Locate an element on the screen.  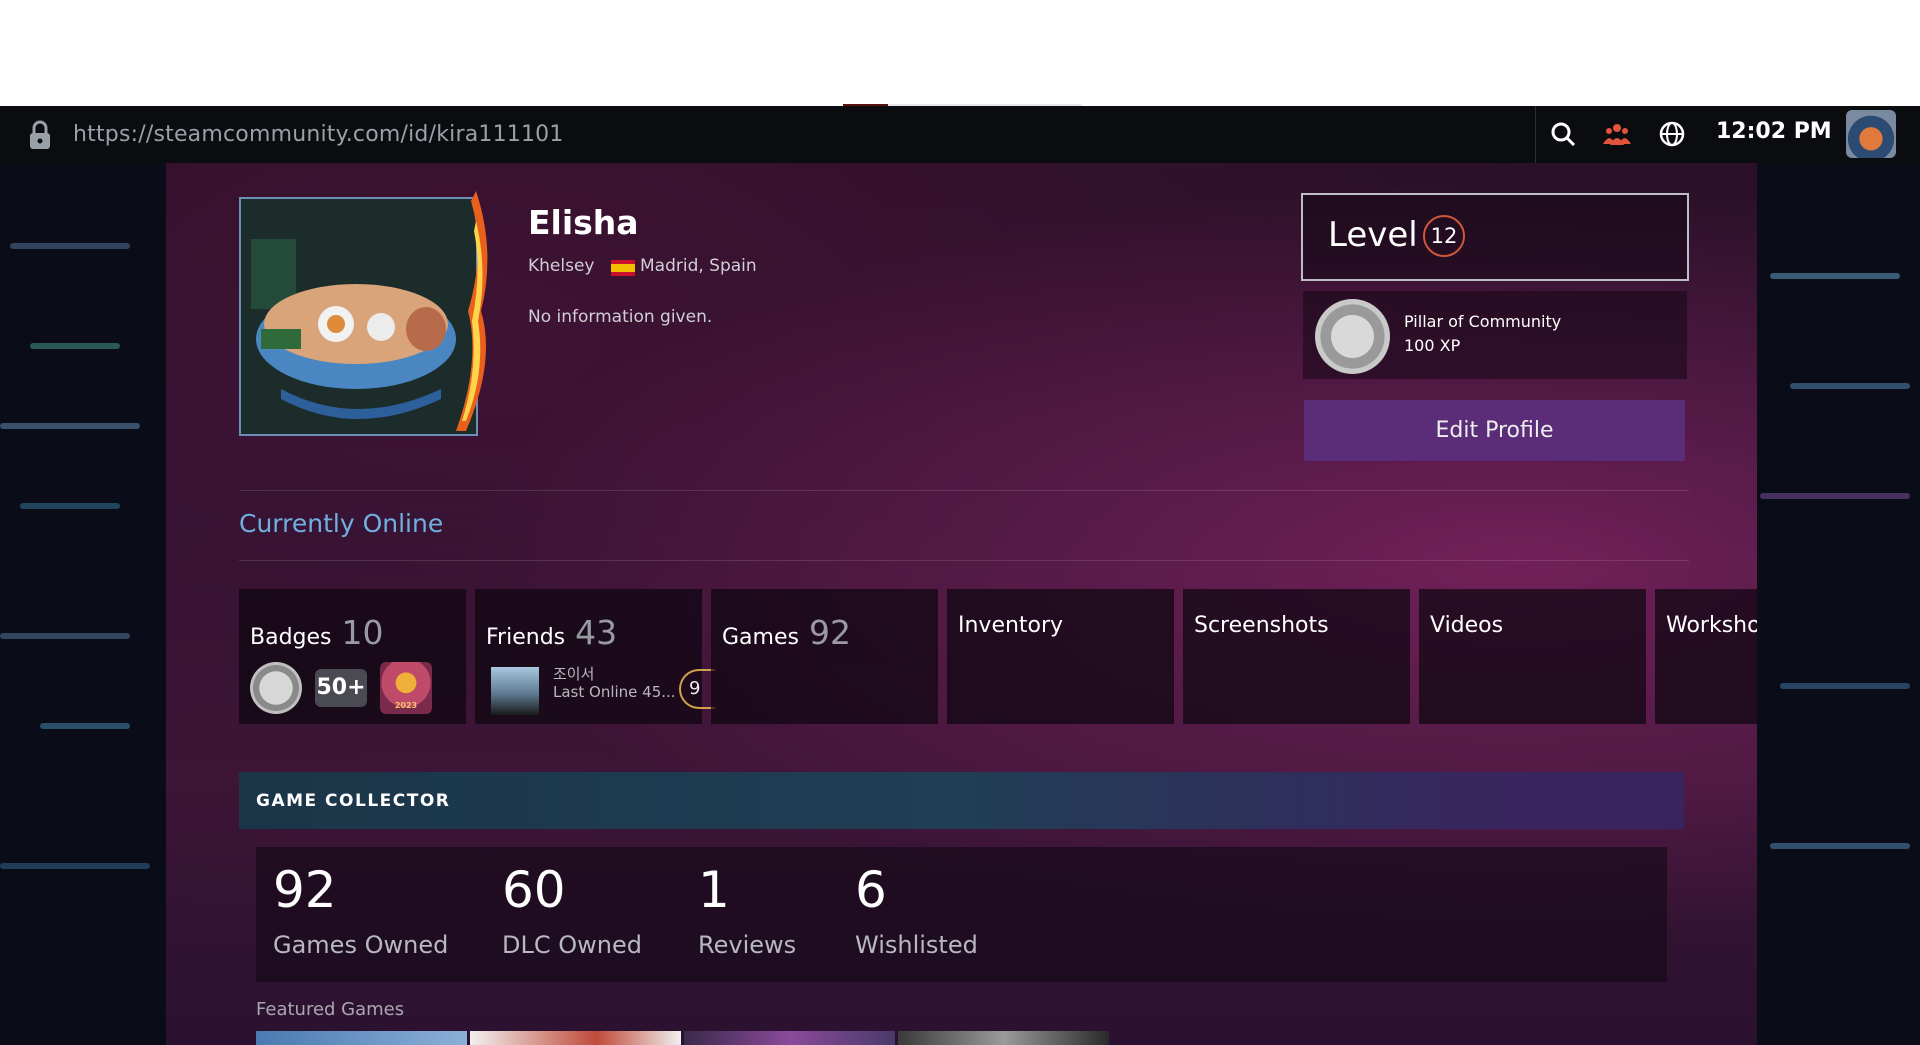
tile-label: Videos is located at coordinates (1467, 625).